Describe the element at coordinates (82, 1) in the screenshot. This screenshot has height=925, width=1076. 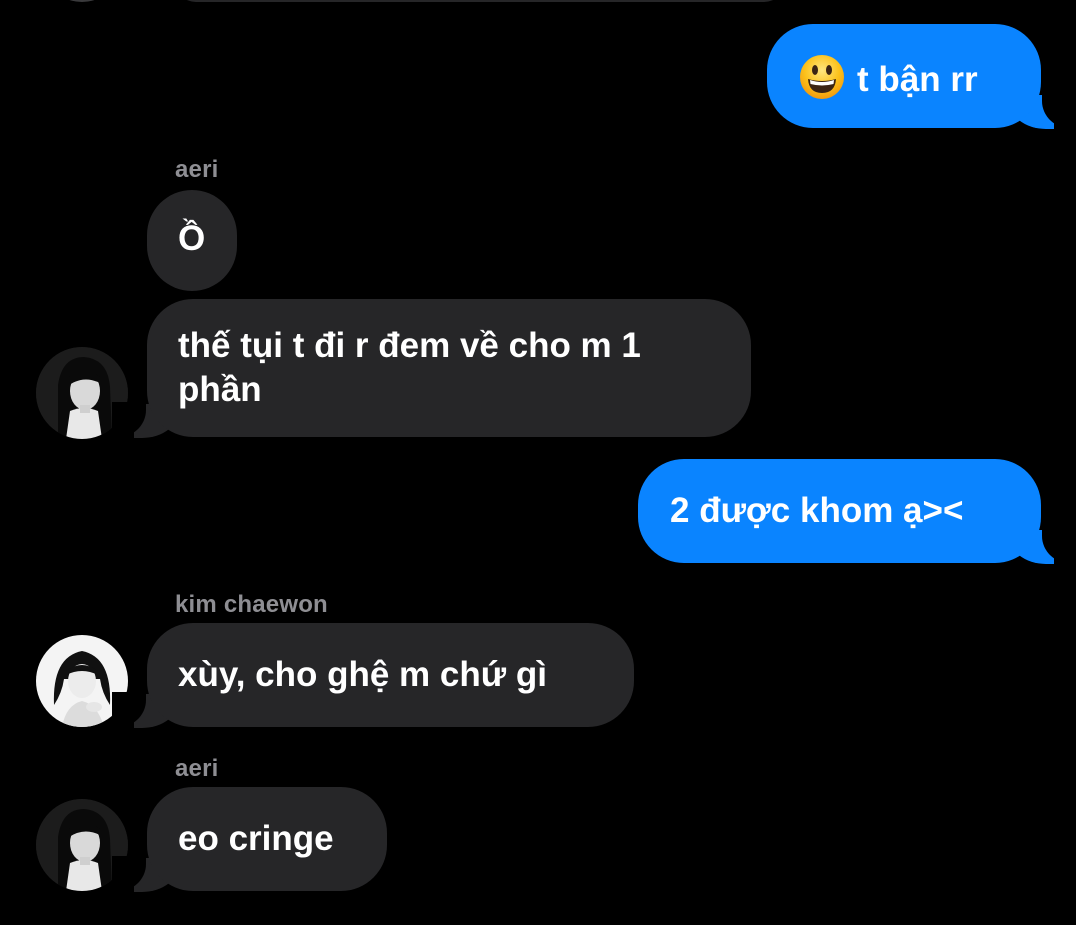
I see `previous-avatar-fragment` at that location.